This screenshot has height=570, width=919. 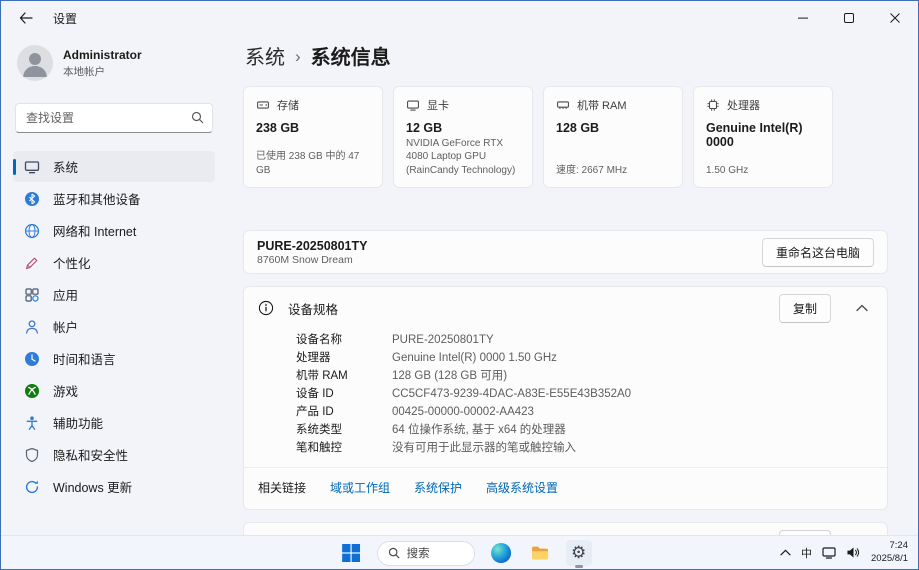 What do you see at coordinates (78, 424) in the screenshot?
I see `sidebar-item-label: 辅助功能` at bounding box center [78, 424].